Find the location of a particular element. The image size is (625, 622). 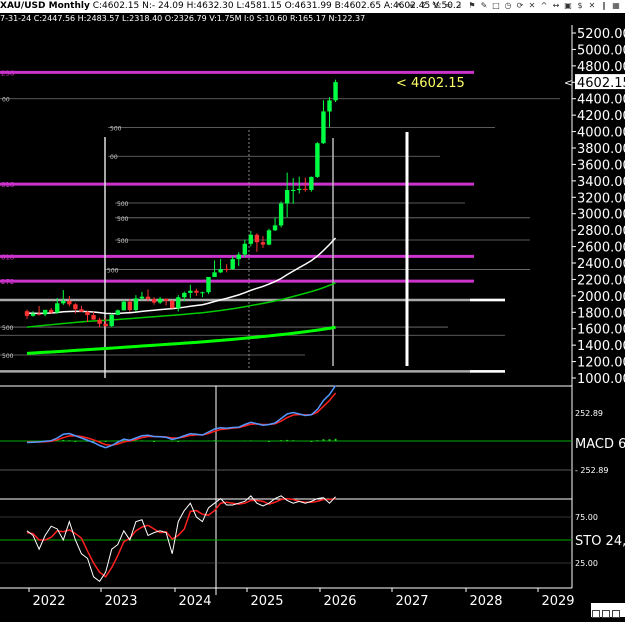

last-price-value: 4602.15 is located at coordinates (601, 83).